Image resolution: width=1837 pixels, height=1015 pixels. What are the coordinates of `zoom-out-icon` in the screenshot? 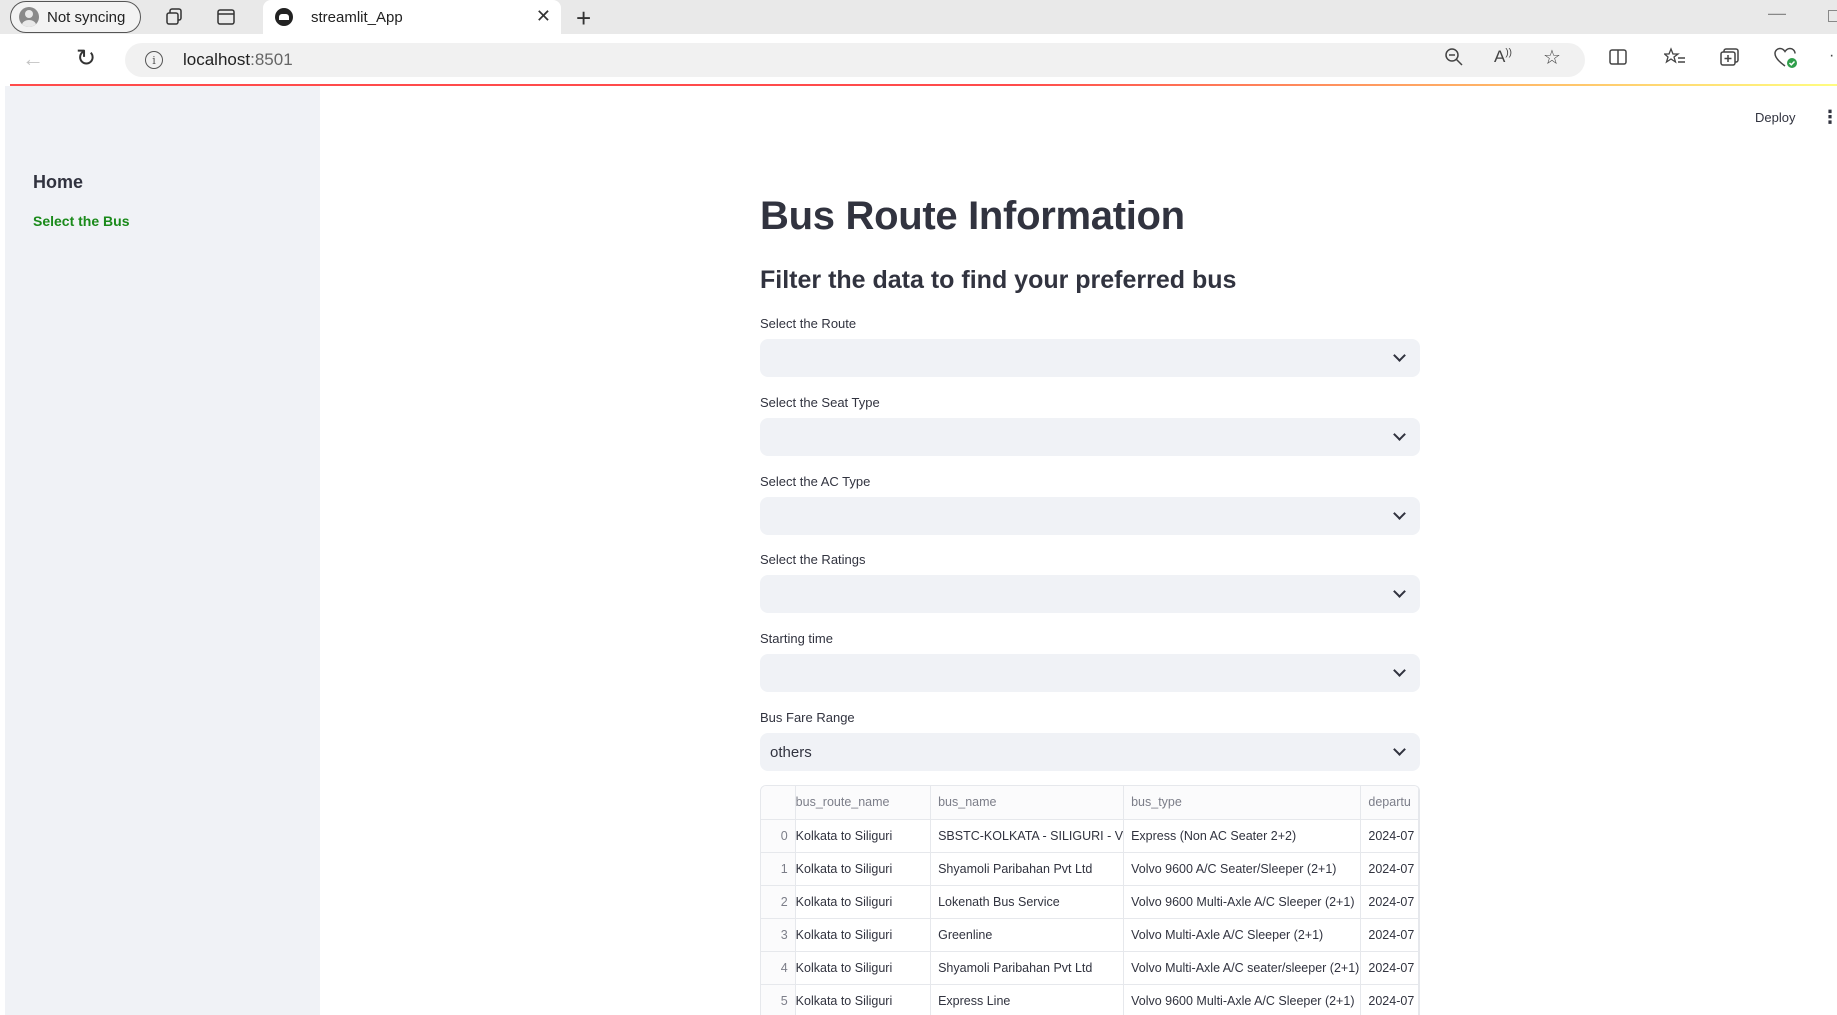 It's located at (1454, 59).